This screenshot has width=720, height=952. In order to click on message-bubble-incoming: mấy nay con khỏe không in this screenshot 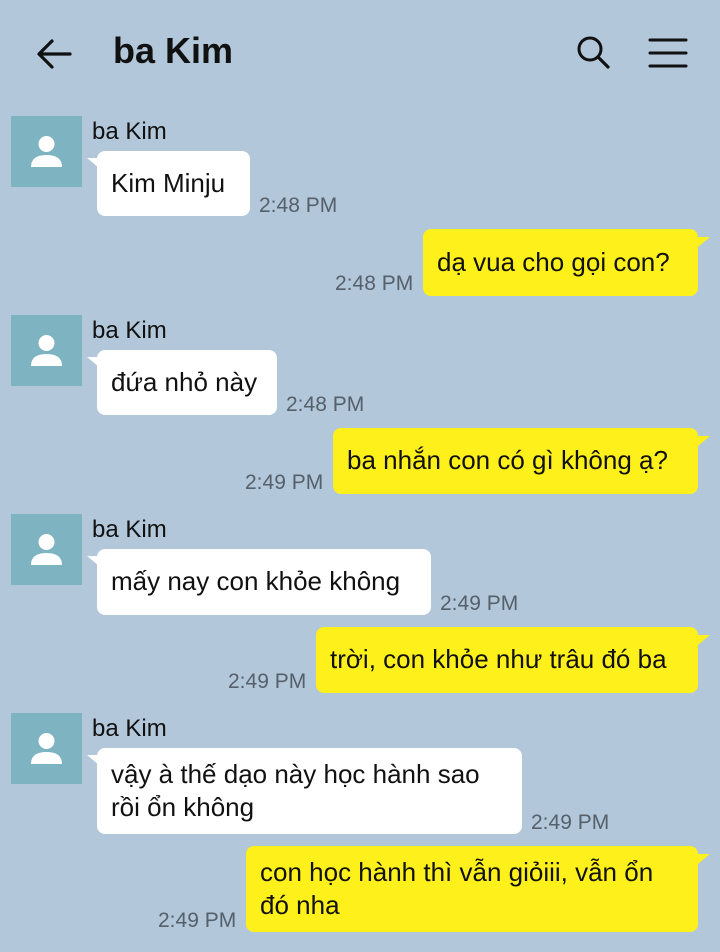, I will do `click(264, 582)`.